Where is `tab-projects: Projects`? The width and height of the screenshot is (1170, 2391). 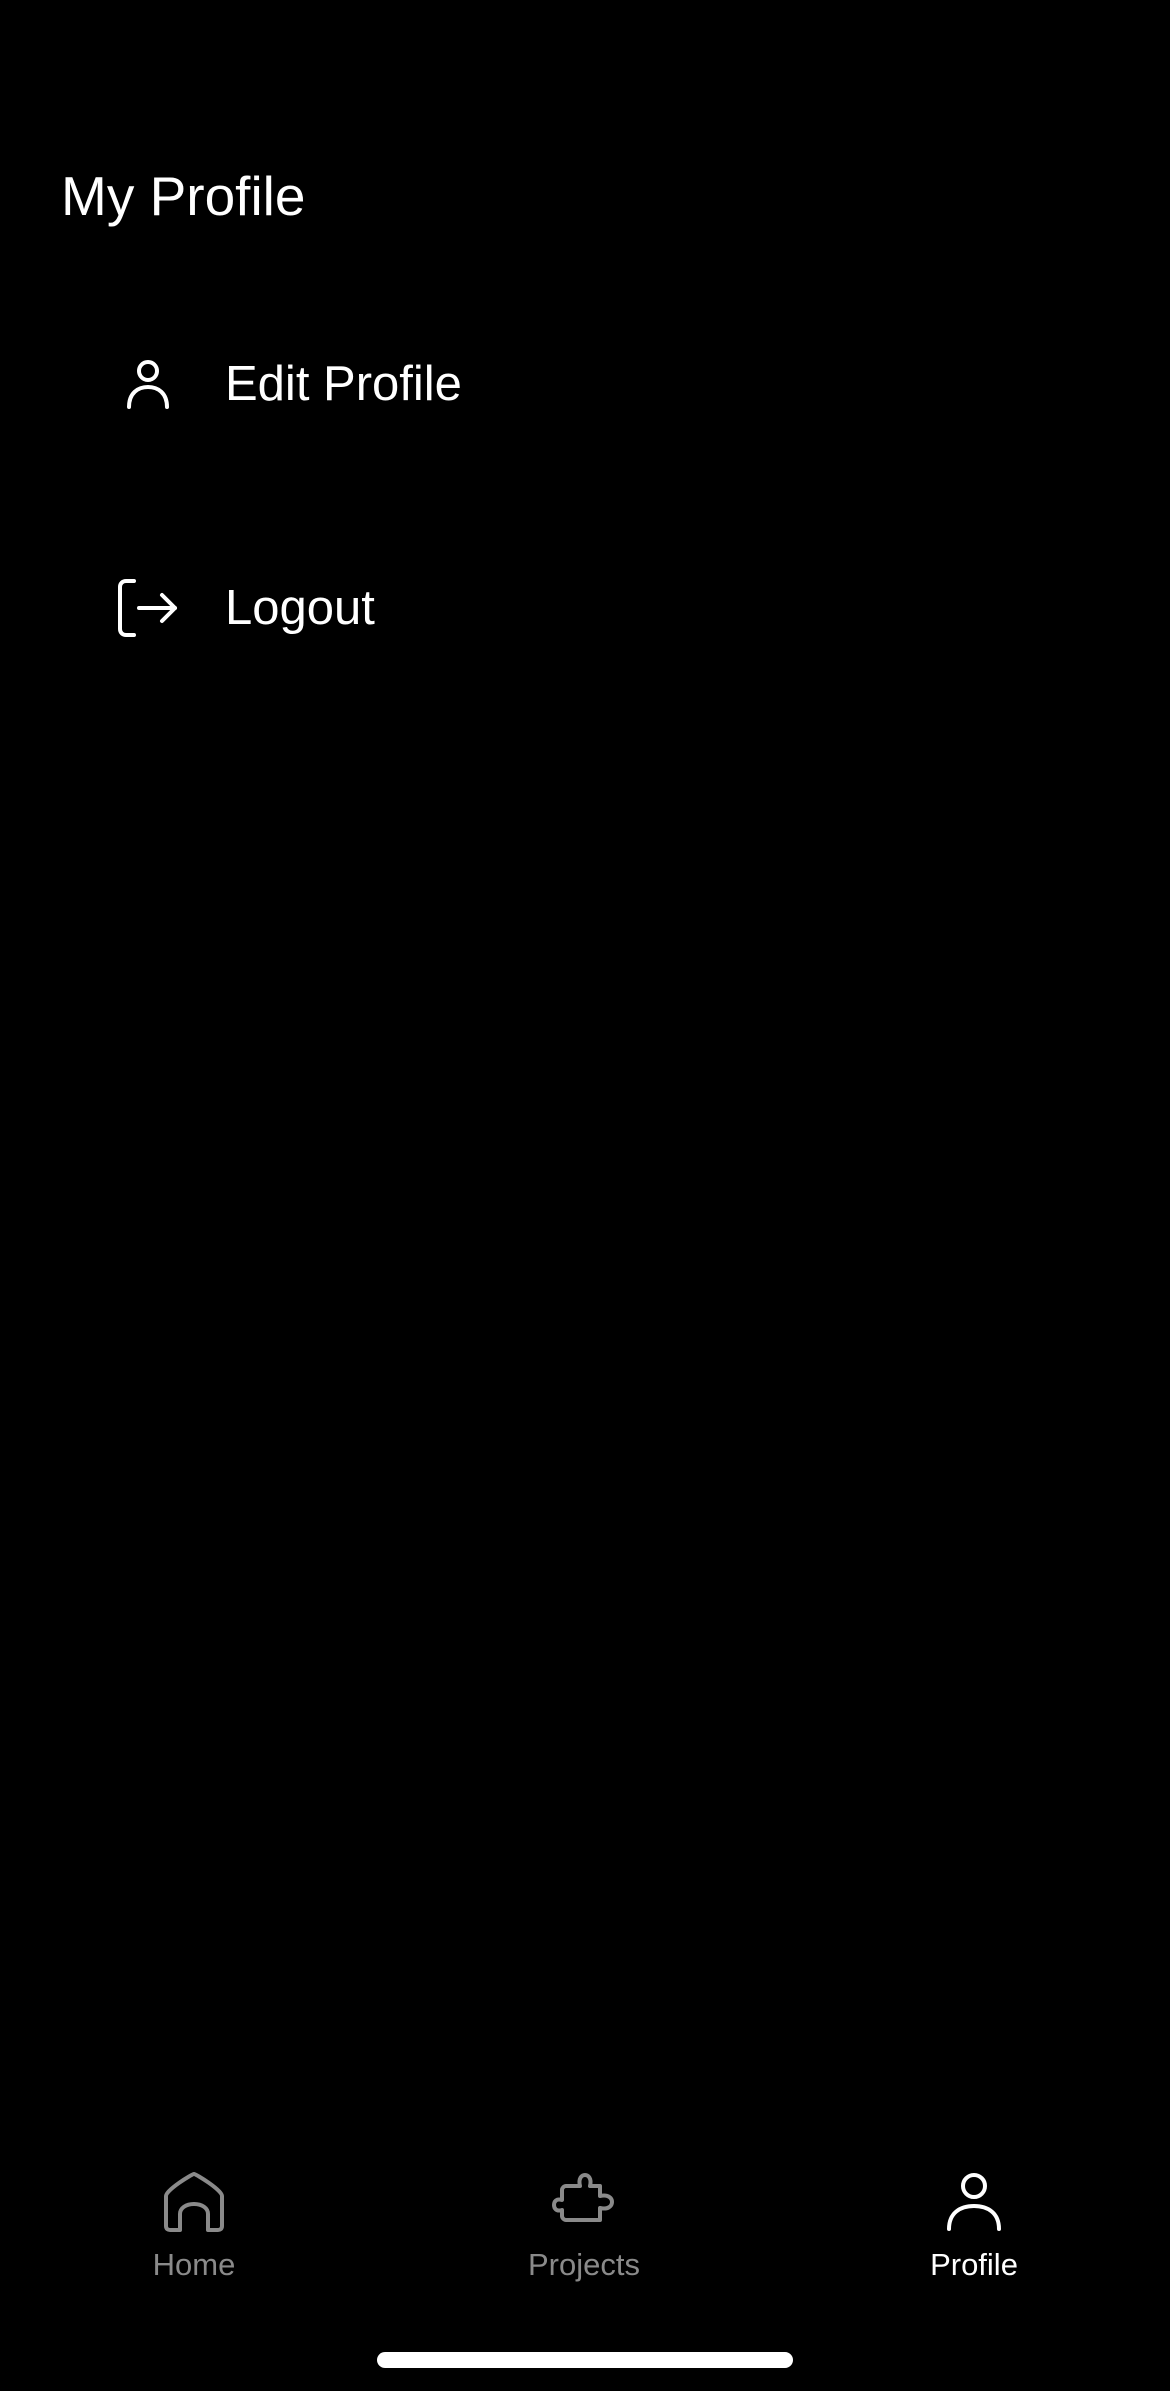 tab-projects: Projects is located at coordinates (584, 2225).